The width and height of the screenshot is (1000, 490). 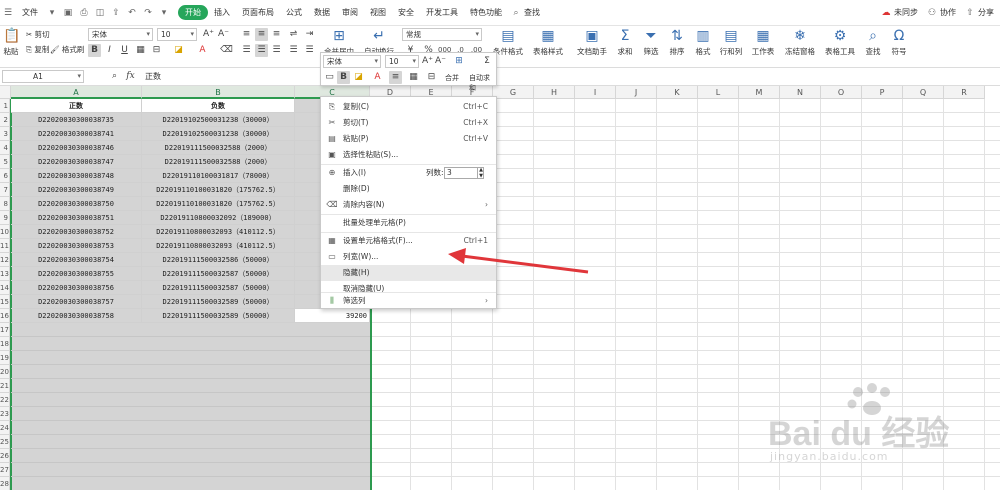 What do you see at coordinates (486, 12) in the screenshot?
I see `tab-features: 特色功能` at bounding box center [486, 12].